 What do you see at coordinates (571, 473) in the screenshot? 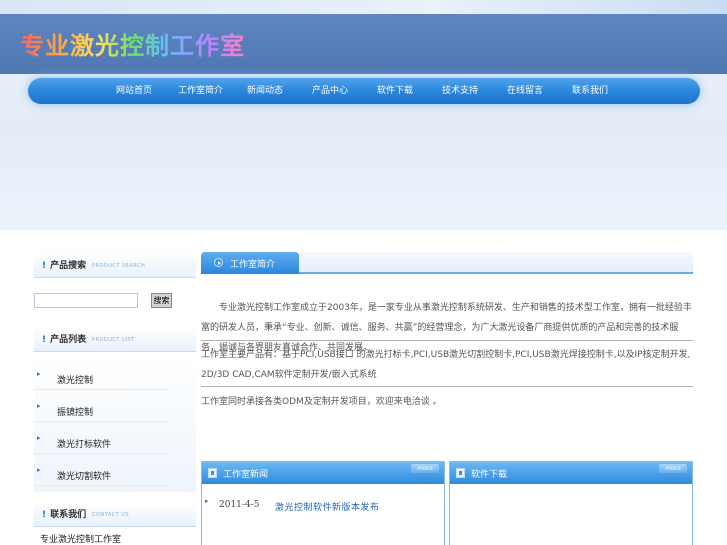
I see `download-box-header: 软件下载 more` at bounding box center [571, 473].